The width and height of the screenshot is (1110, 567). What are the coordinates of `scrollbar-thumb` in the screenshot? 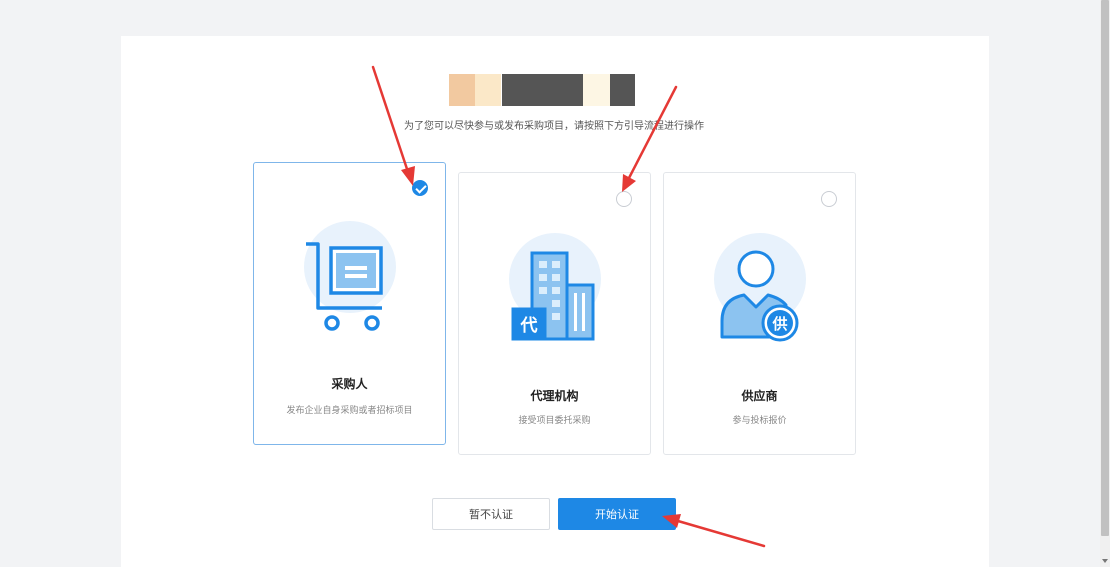 It's located at (1105, 268).